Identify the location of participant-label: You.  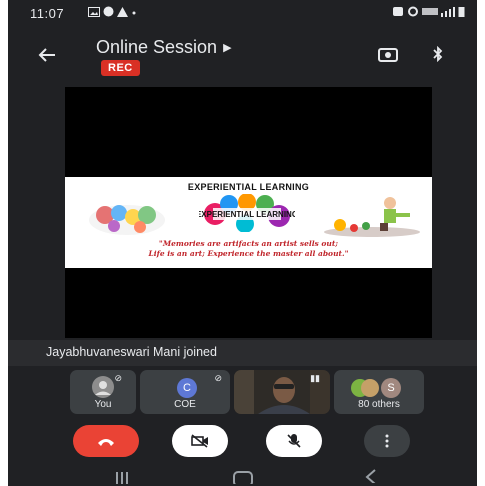
(103, 404).